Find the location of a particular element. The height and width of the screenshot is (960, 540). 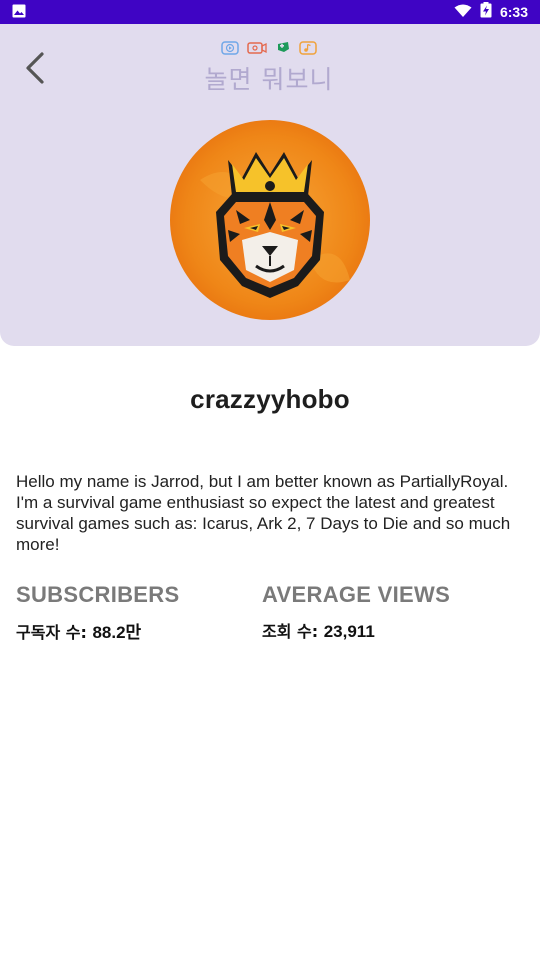

subscribers-label: 구독자 수: is located at coordinates (51, 632).